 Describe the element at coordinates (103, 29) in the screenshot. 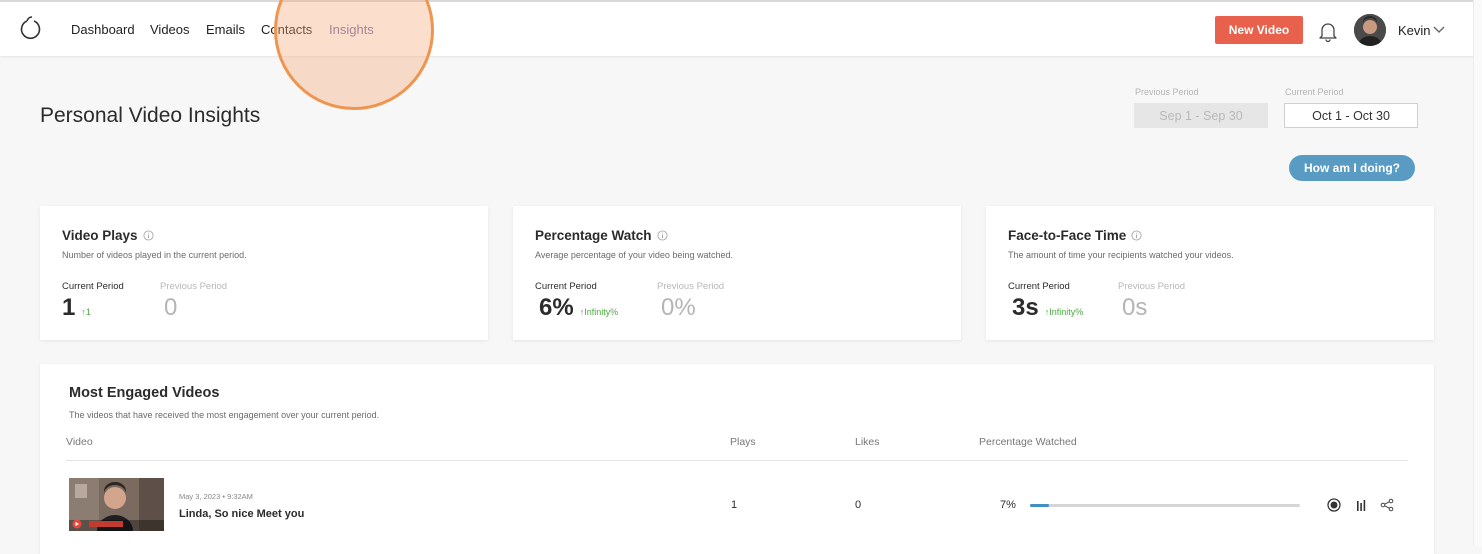

I see `nav-dashboard: Dashboard` at that location.